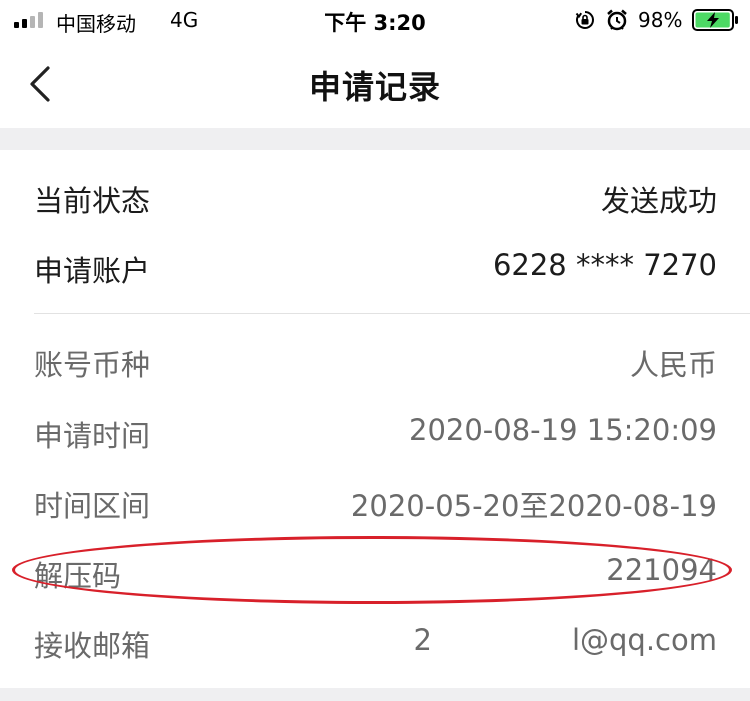 The width and height of the screenshot is (750, 701). What do you see at coordinates (604, 265) in the screenshot?
I see `account-value: 6228 **** 7270` at bounding box center [604, 265].